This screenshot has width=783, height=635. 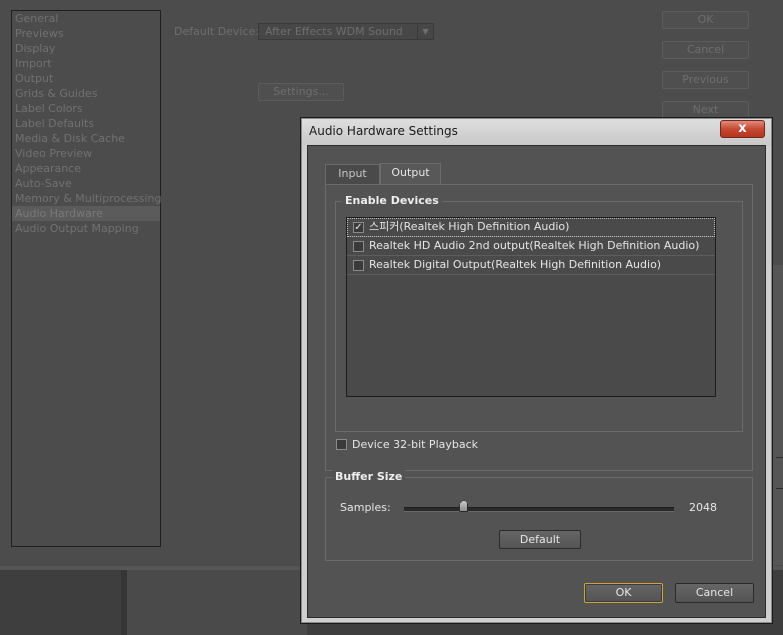 I want to click on checkmark-icon: ✓, so click(x=358, y=227).